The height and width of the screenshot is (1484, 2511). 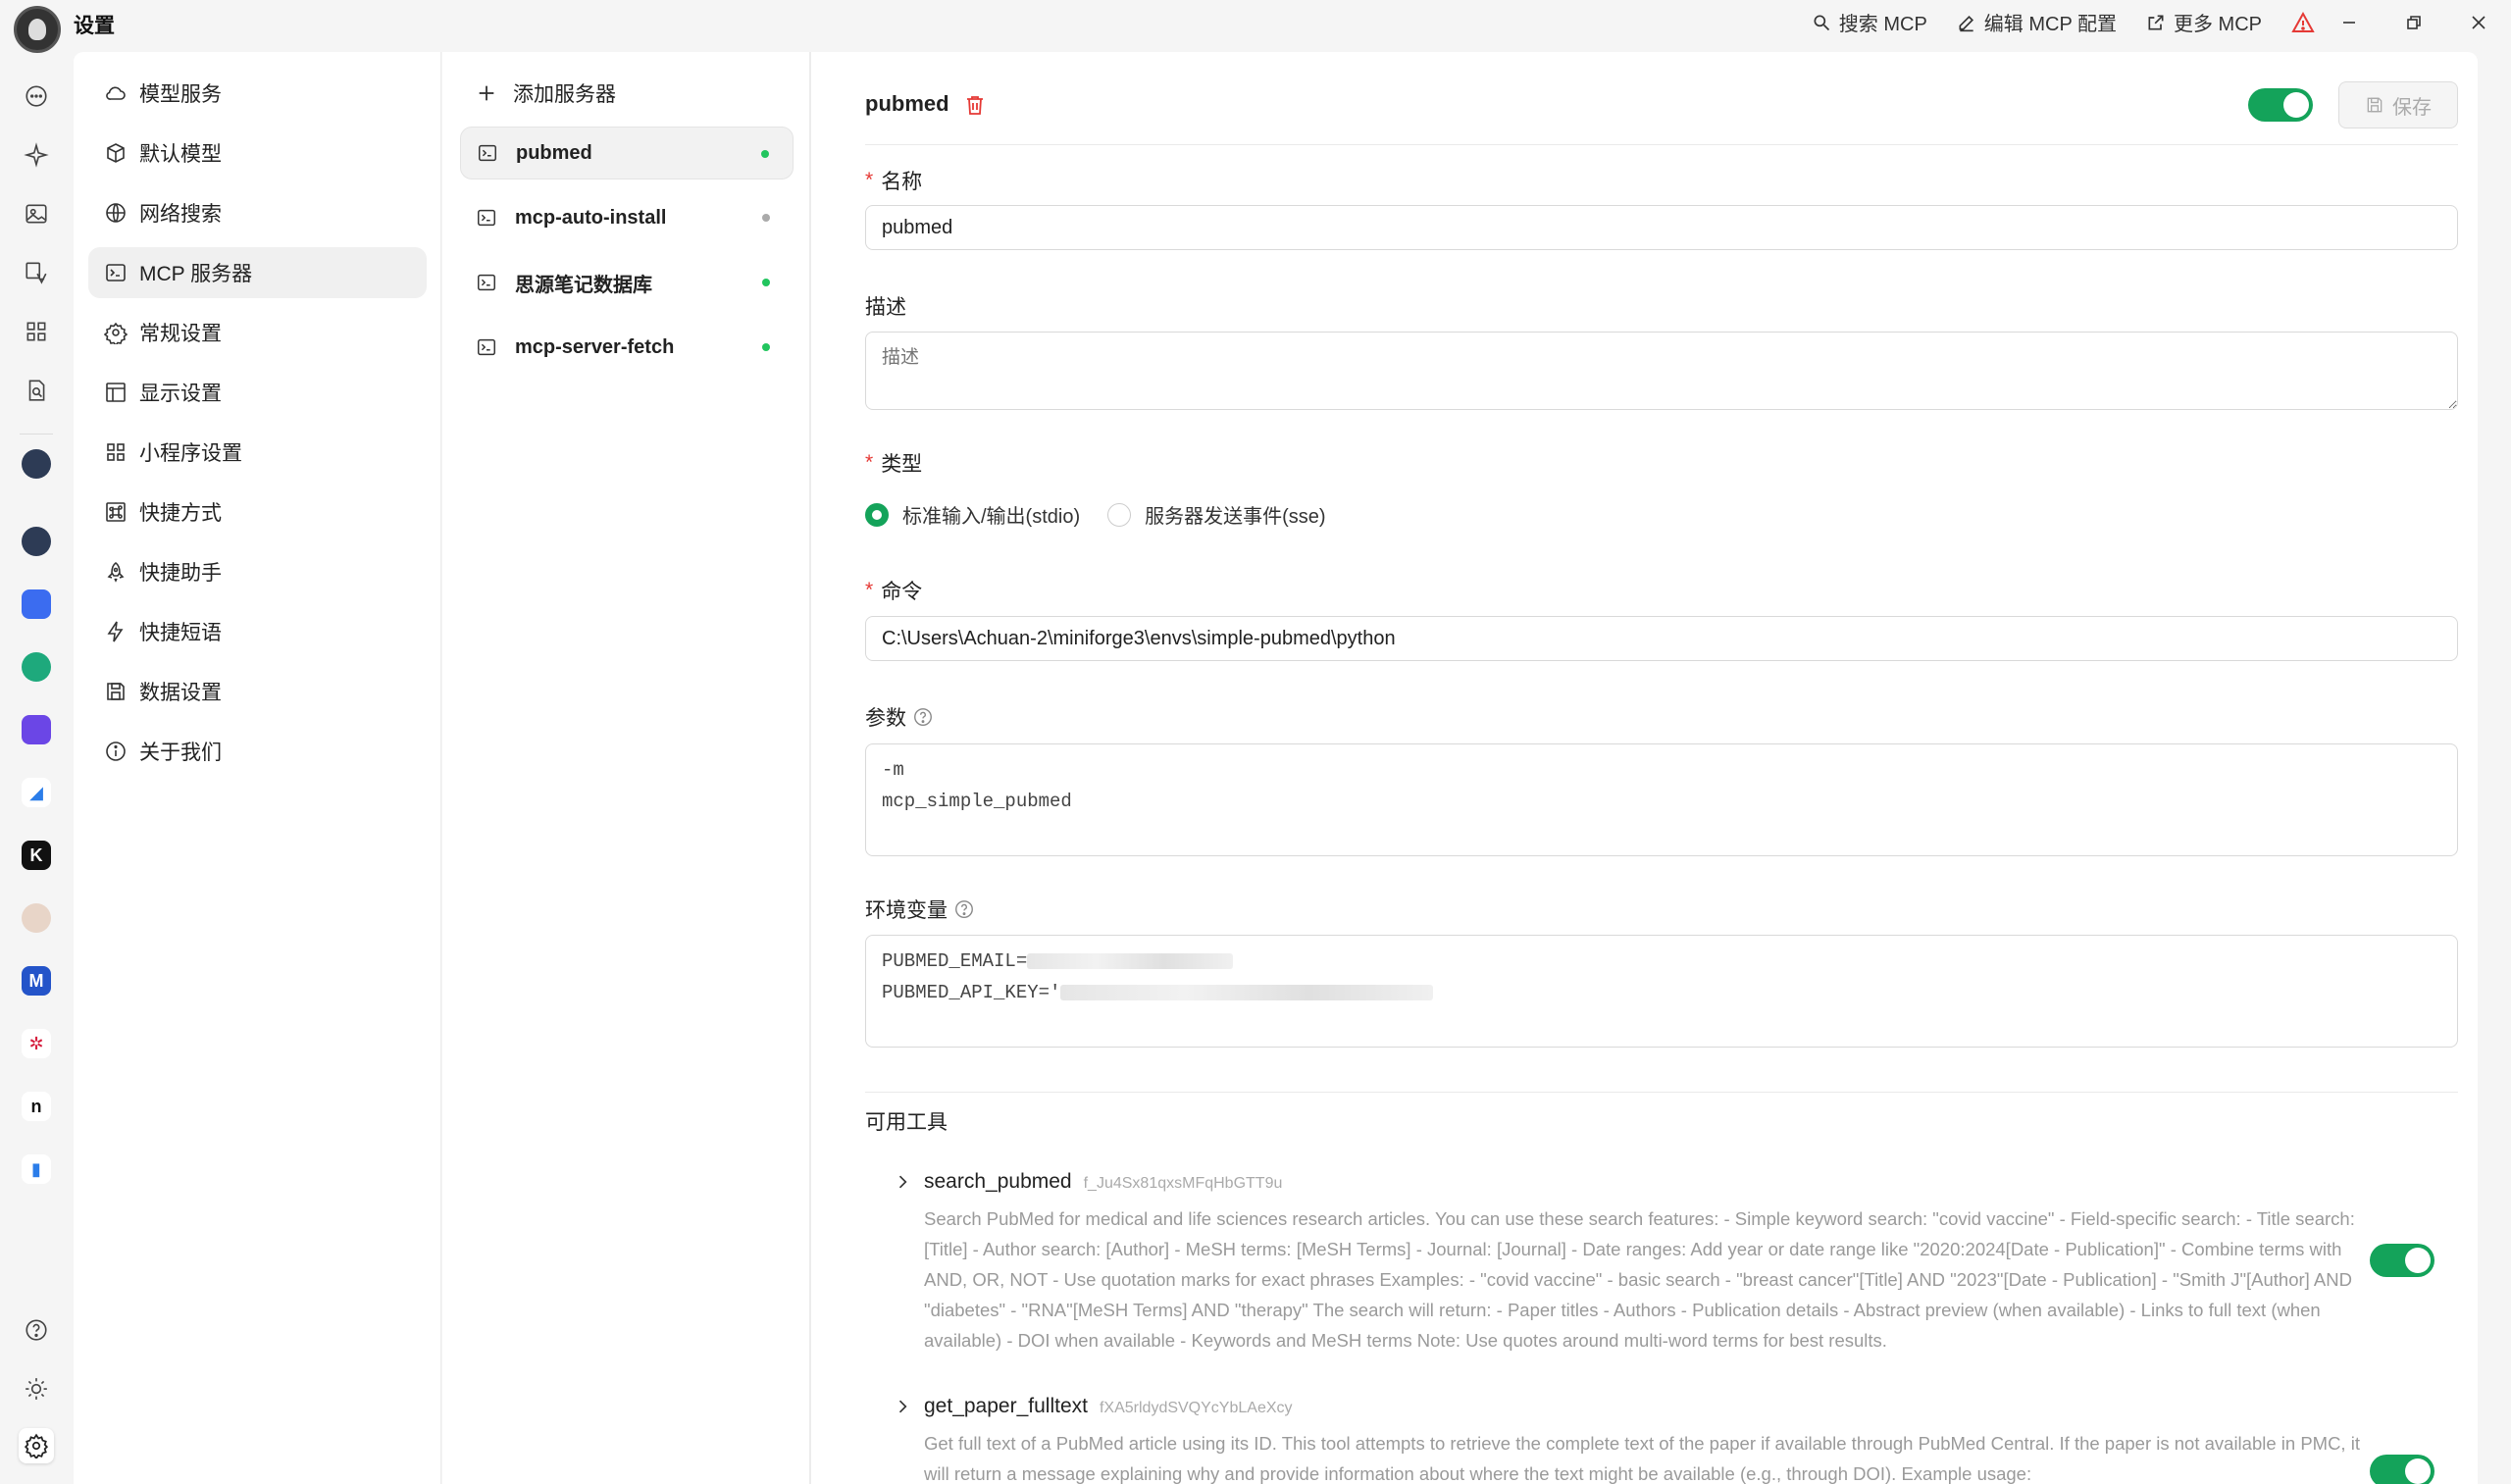 I want to click on args-line: -m, so click(x=893, y=770).